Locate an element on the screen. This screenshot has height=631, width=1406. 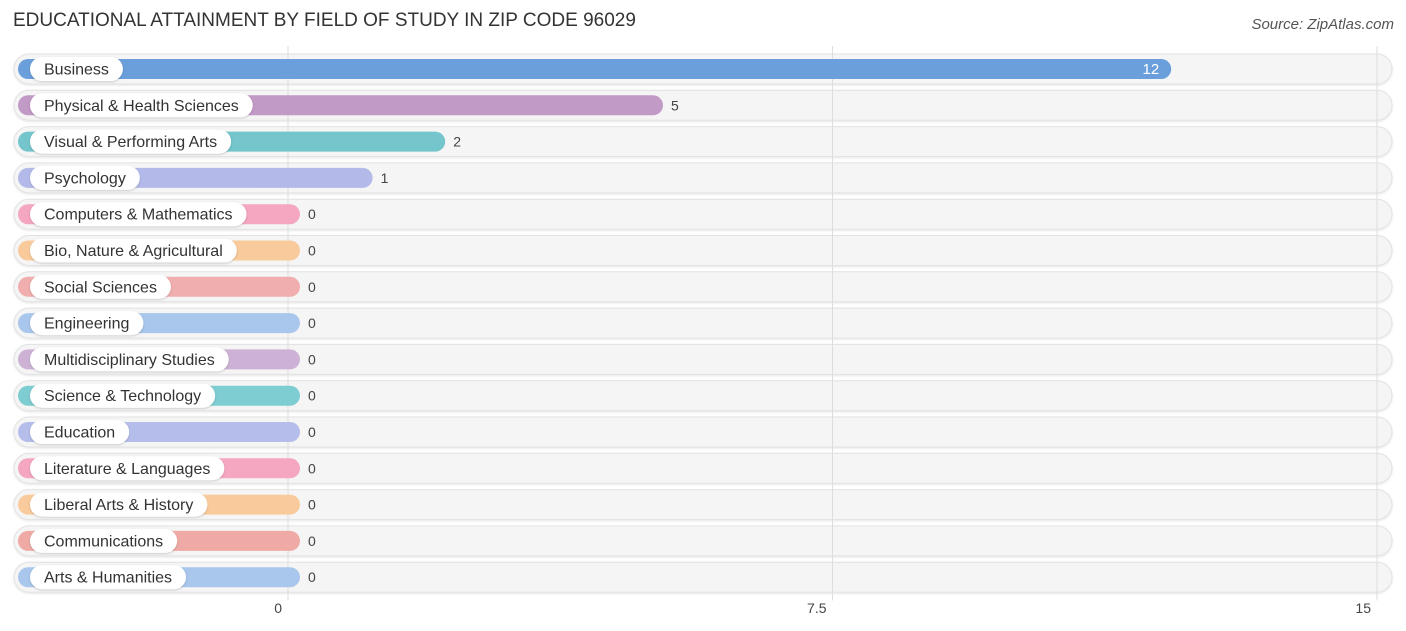
category-label: Visual & Performing Arts is located at coordinates (130, 142).